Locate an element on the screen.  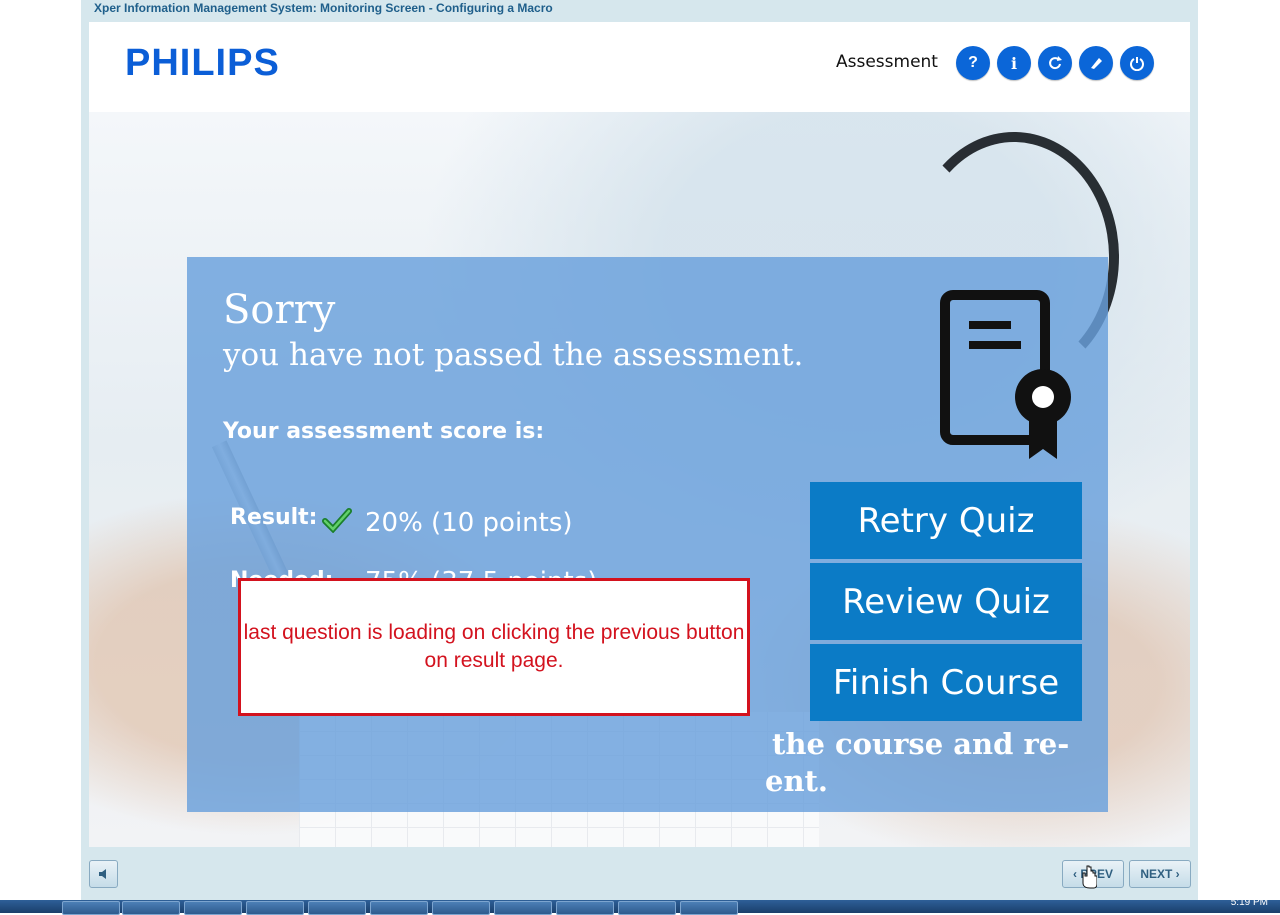
chevron-left-icon: ‹ is located at coordinates (1076, 874).